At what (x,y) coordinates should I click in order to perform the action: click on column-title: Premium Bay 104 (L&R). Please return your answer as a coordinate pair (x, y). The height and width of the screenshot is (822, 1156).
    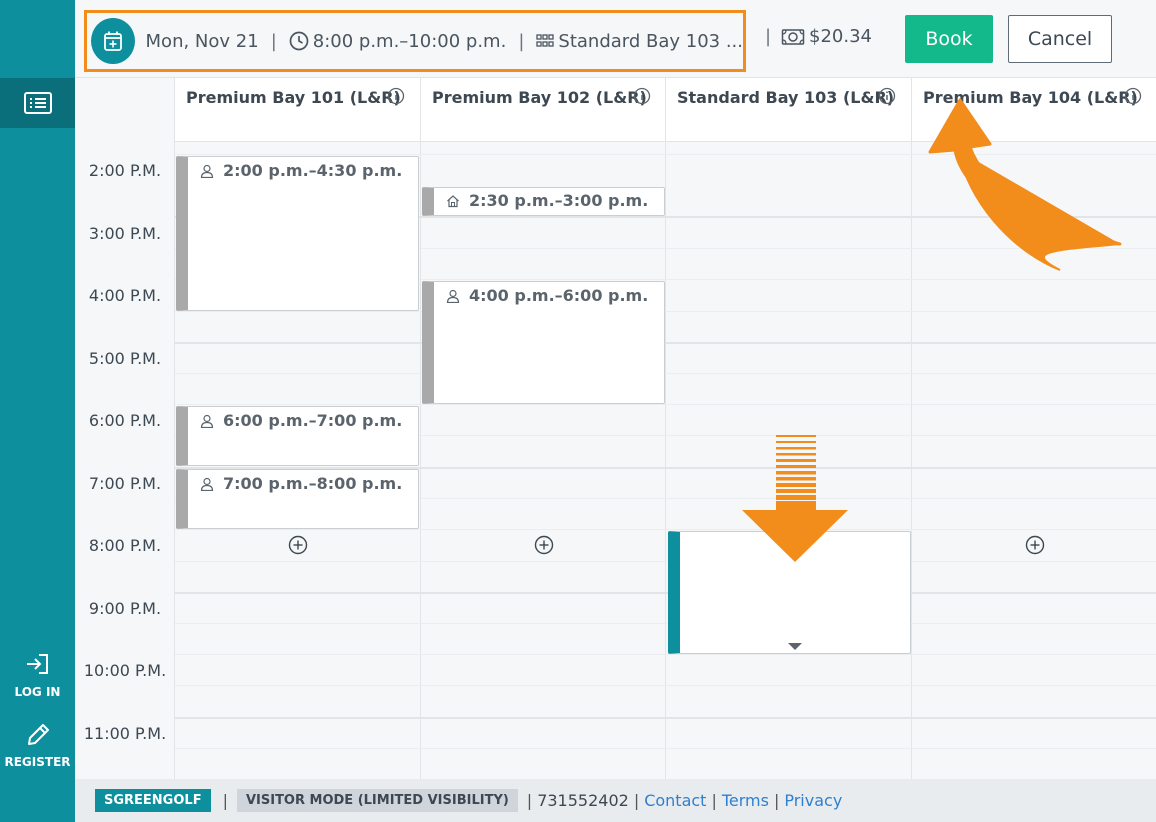
    Looking at the image, I should click on (1030, 97).